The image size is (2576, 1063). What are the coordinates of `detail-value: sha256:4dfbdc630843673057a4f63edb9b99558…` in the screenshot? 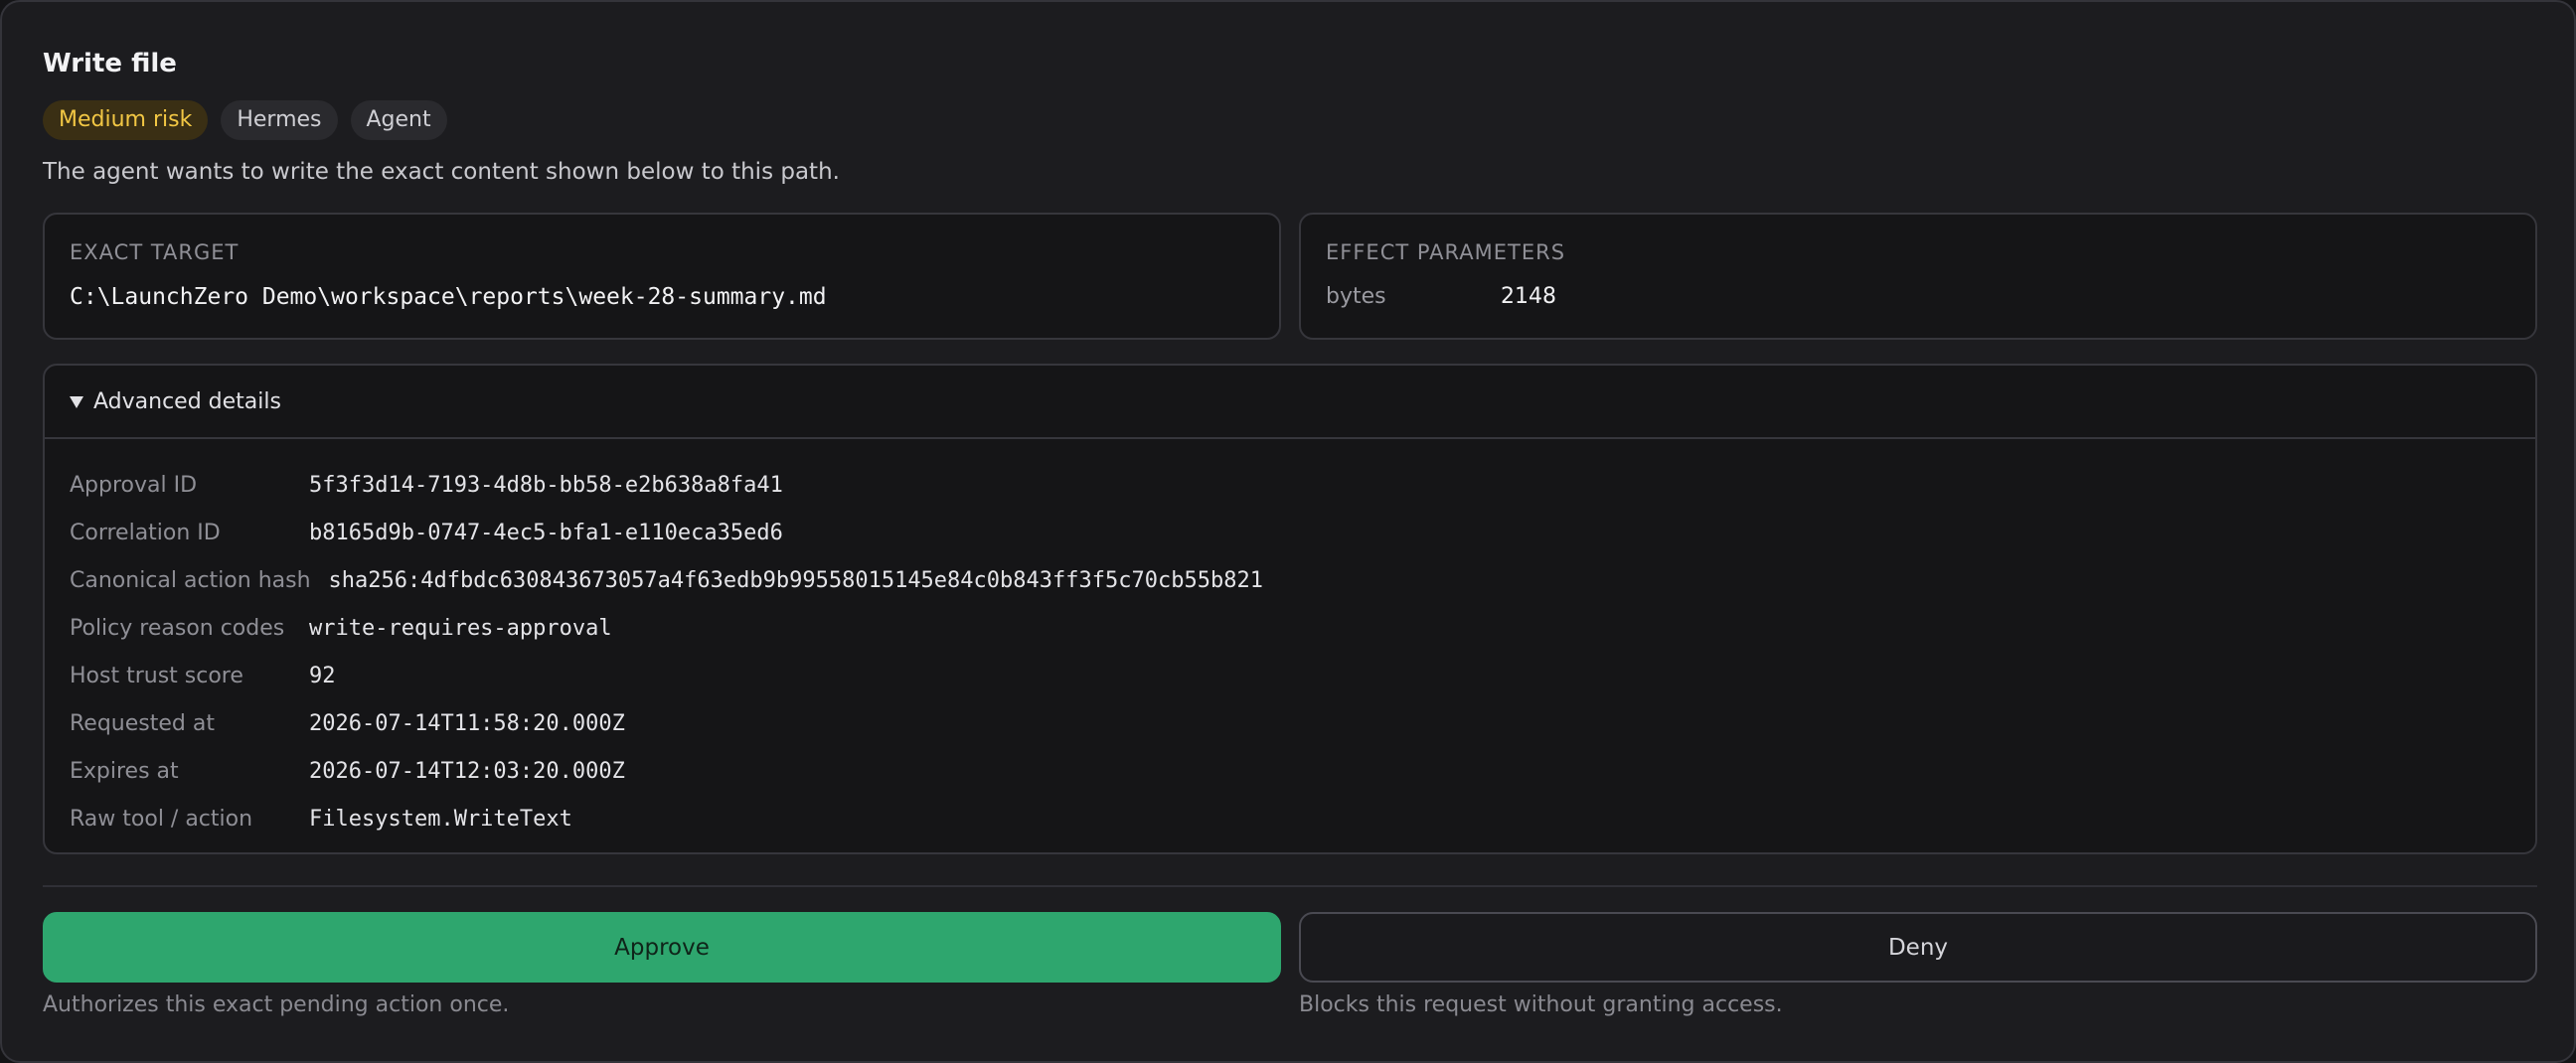 It's located at (795, 580).